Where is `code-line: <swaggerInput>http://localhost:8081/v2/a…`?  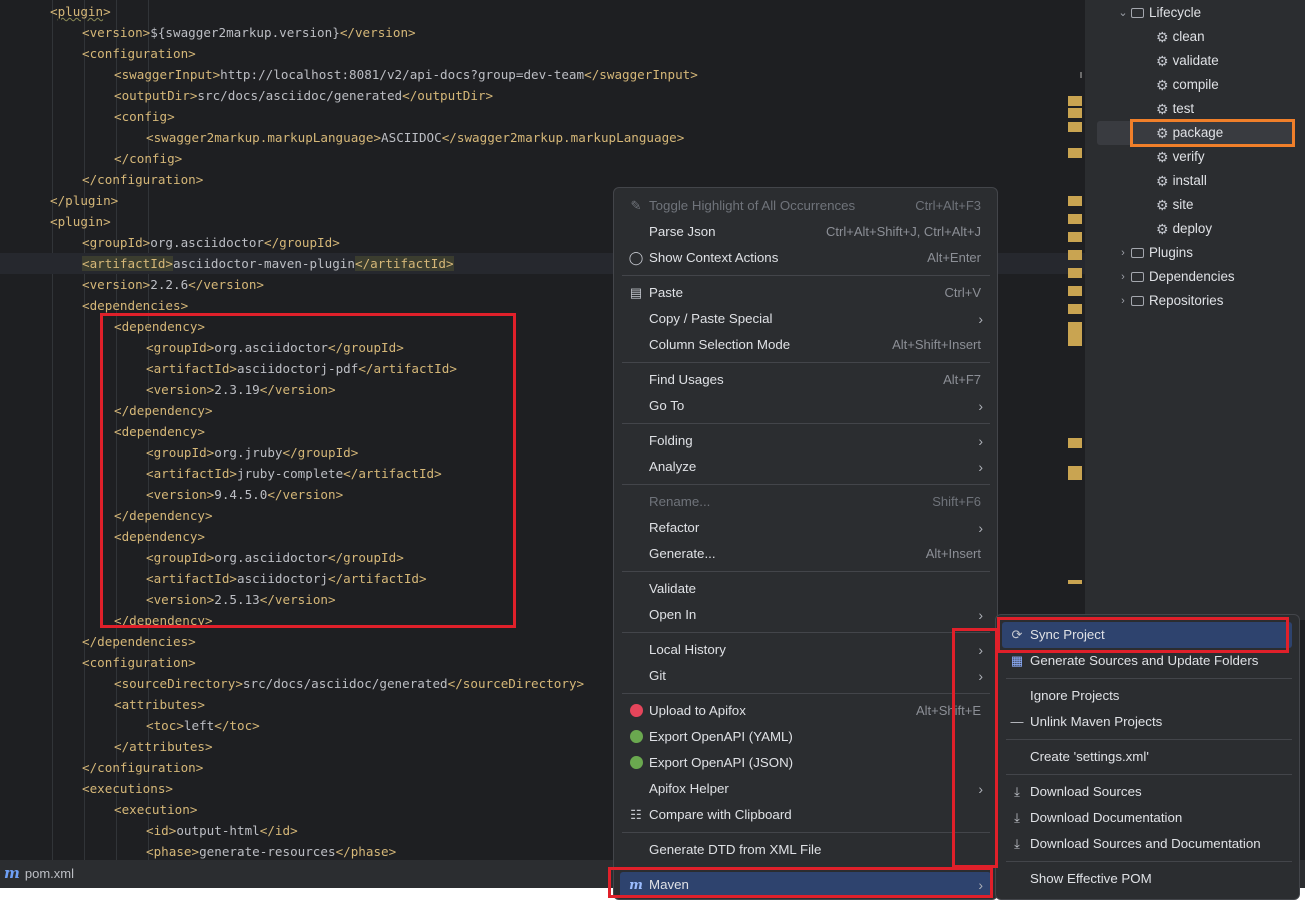 code-line: <swaggerInput>http://localhost:8081/v2/a… is located at coordinates (542, 74).